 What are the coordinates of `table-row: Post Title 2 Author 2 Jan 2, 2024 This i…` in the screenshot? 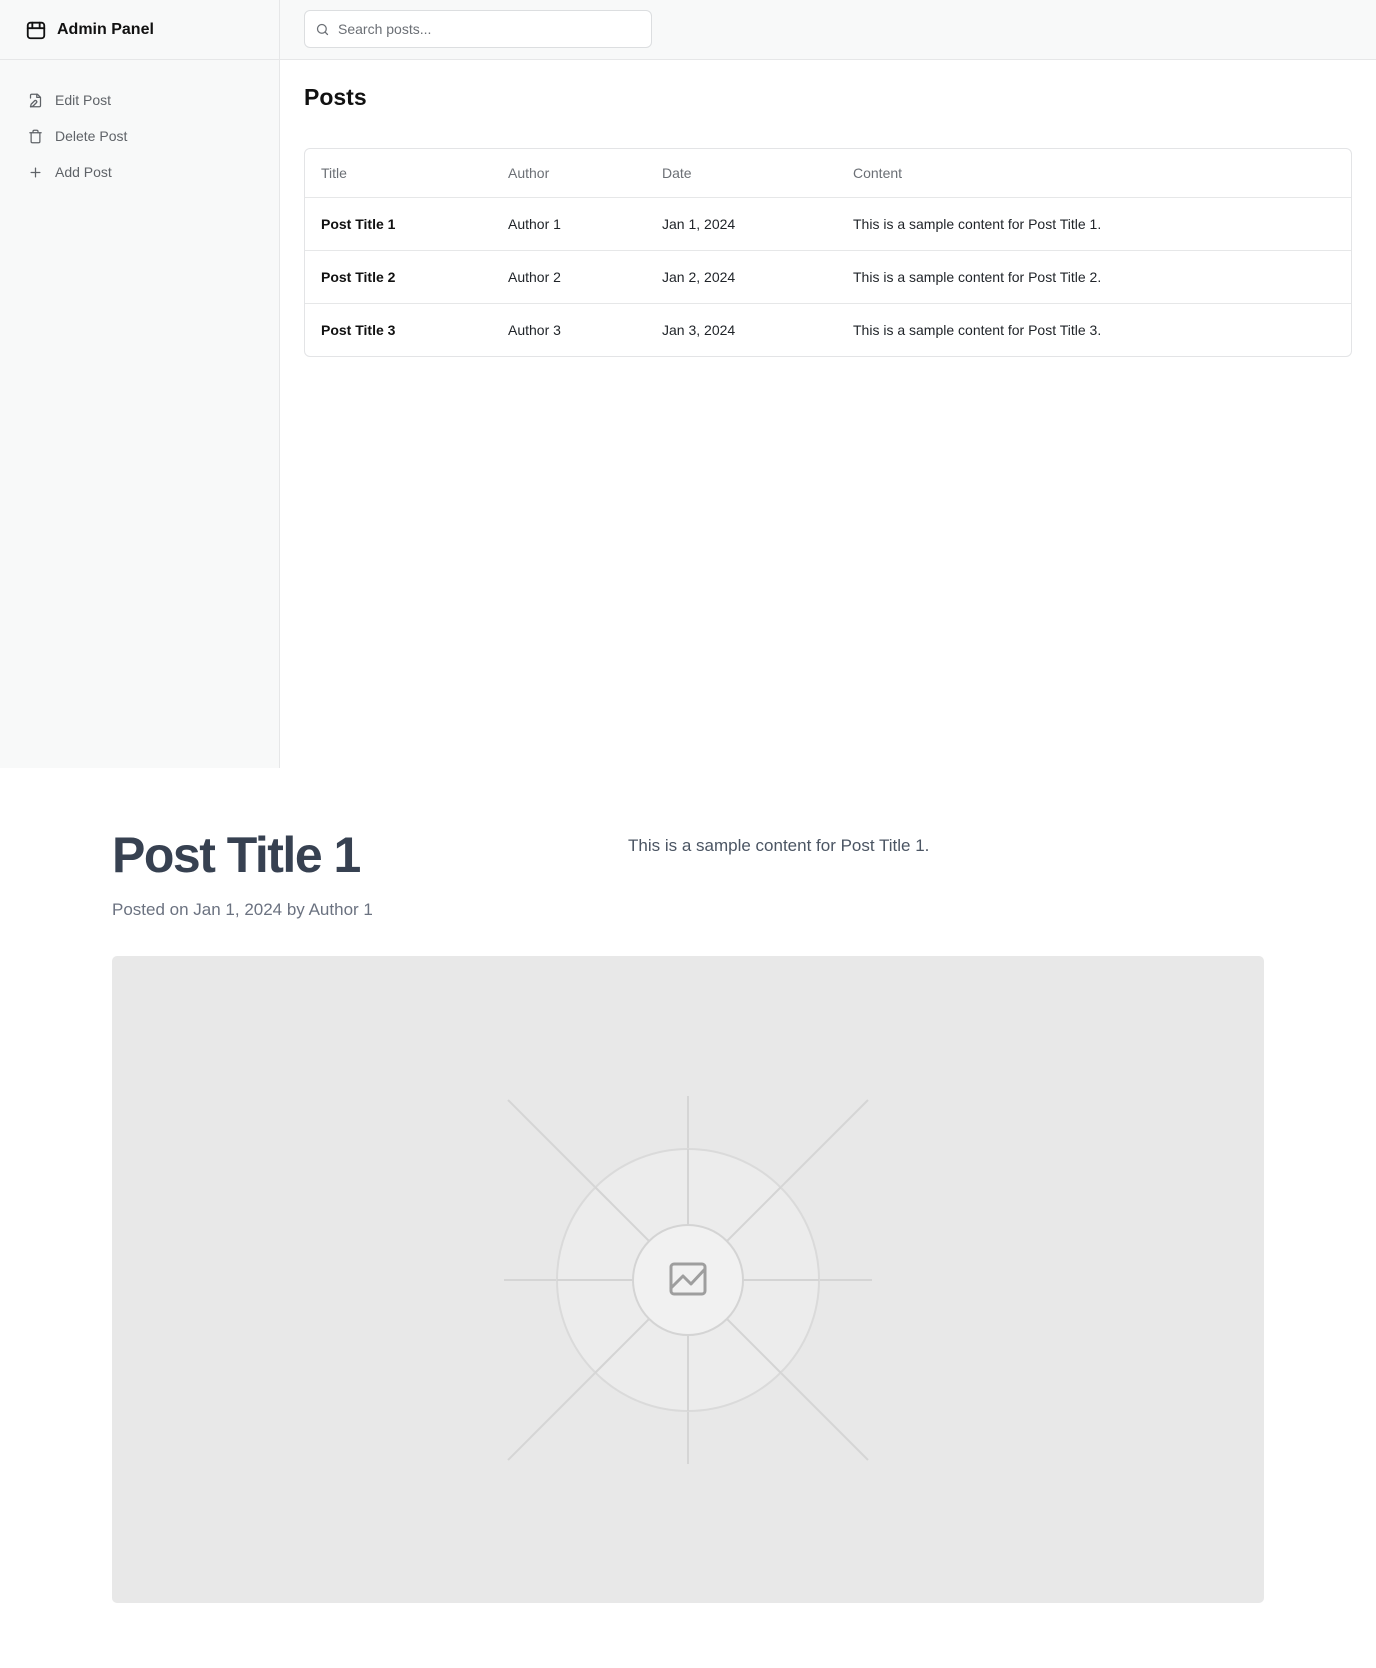 It's located at (828, 277).